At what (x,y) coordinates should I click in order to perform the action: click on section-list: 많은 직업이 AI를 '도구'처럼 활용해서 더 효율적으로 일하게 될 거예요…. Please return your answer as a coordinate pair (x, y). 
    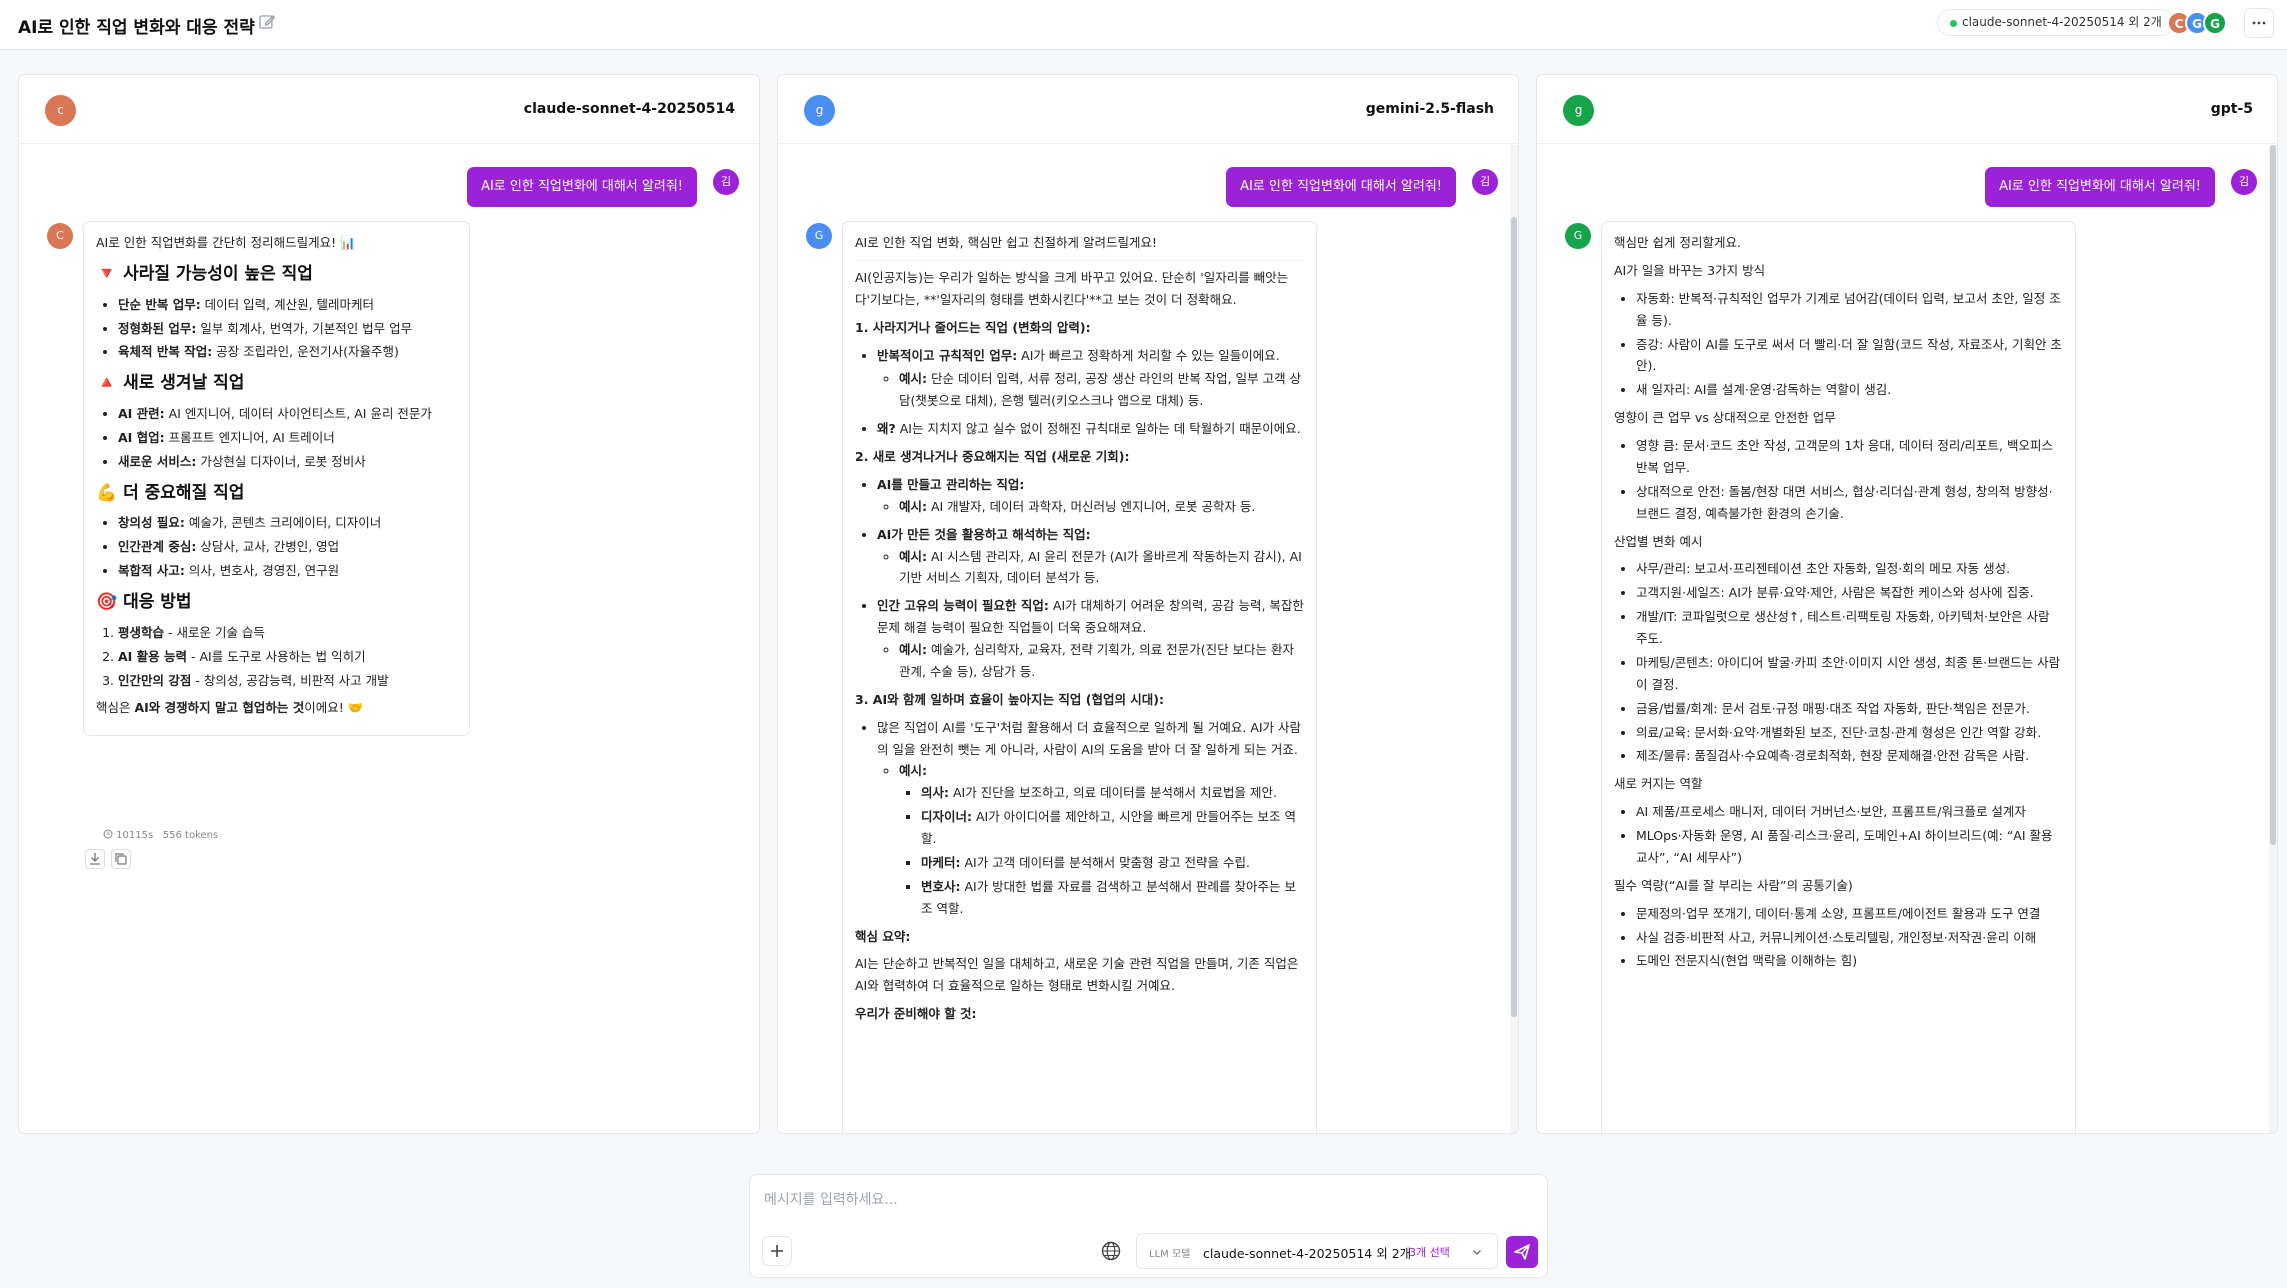
    Looking at the image, I should click on (1079, 818).